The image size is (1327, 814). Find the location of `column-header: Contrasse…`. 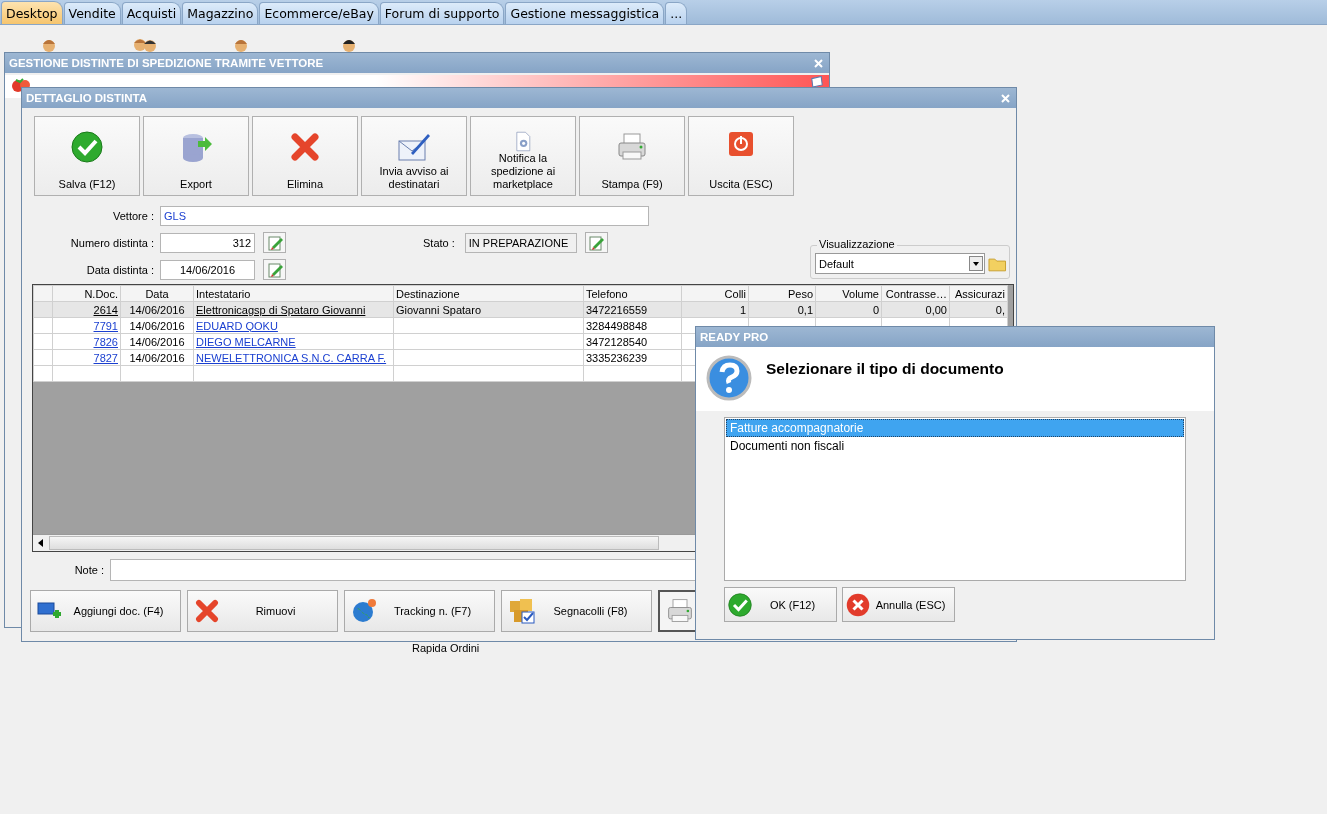

column-header: Contrasse… is located at coordinates (915, 293).